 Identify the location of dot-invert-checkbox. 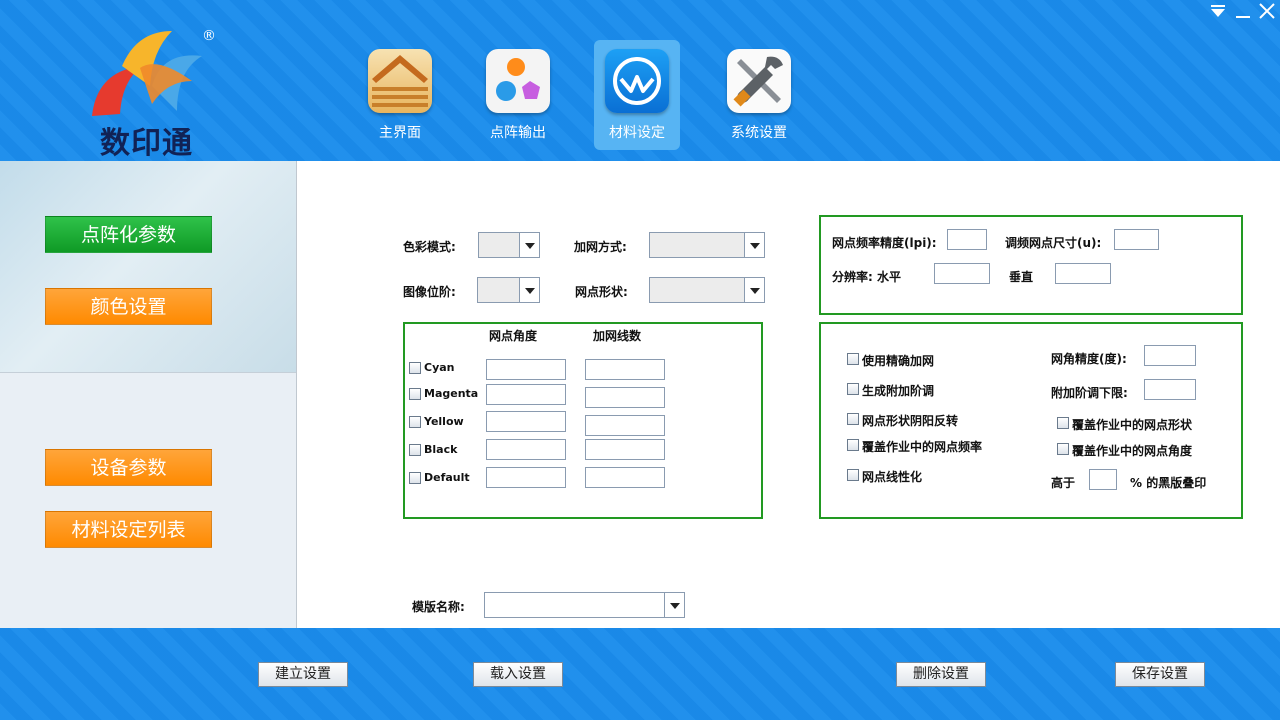
(853, 419).